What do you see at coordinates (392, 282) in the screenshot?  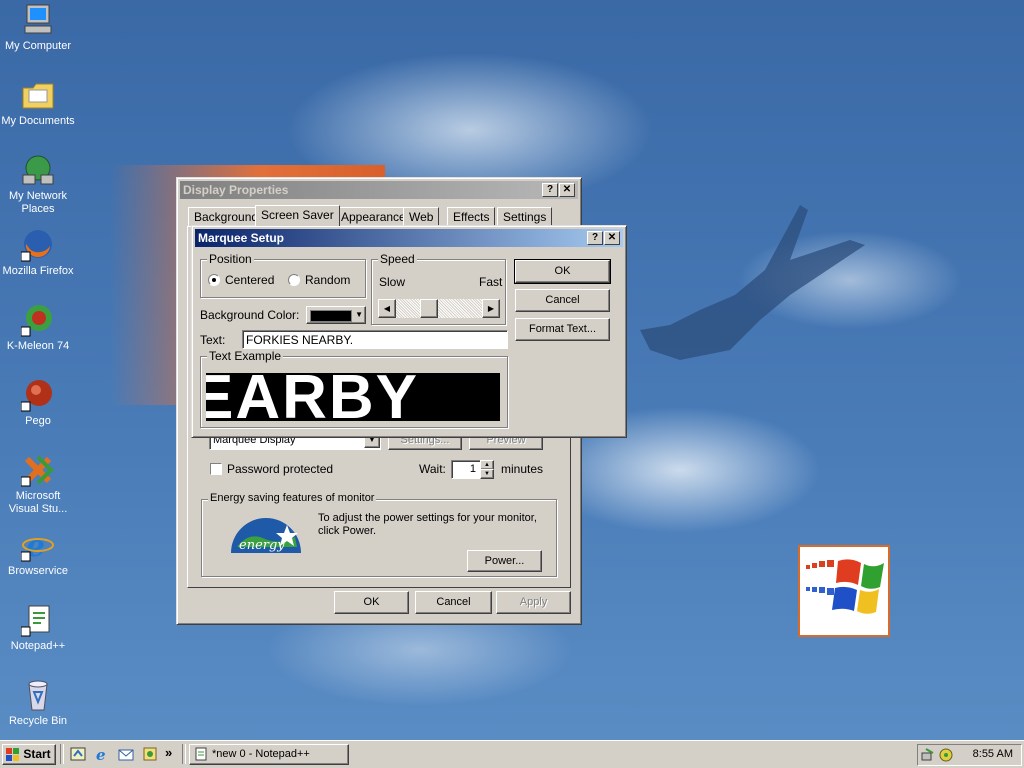 I see `slow-label: Slow` at bounding box center [392, 282].